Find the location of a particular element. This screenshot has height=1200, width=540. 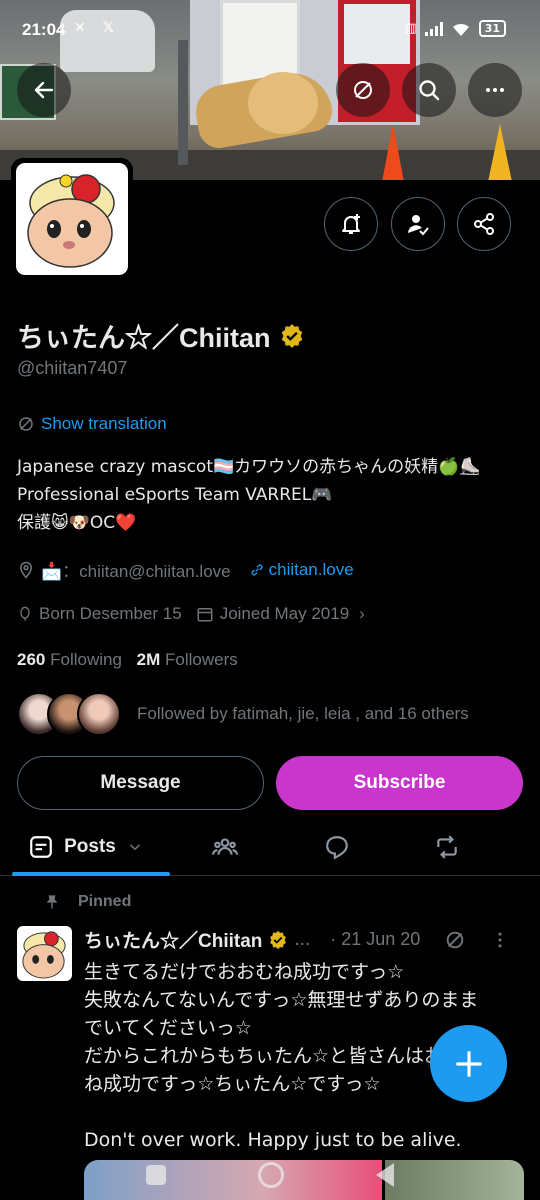

profile-handle: @chiitan7407 is located at coordinates (72, 368).